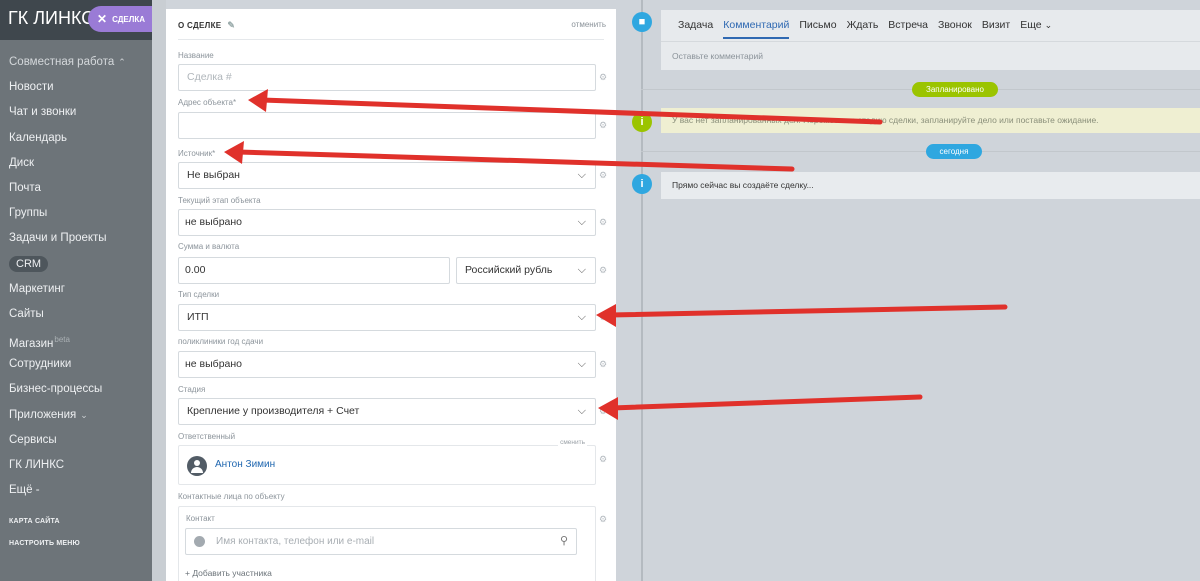 The image size is (1200, 581). I want to click on setup-menu-link: НАСТРОИТЬ МЕНЮ, so click(44, 543).